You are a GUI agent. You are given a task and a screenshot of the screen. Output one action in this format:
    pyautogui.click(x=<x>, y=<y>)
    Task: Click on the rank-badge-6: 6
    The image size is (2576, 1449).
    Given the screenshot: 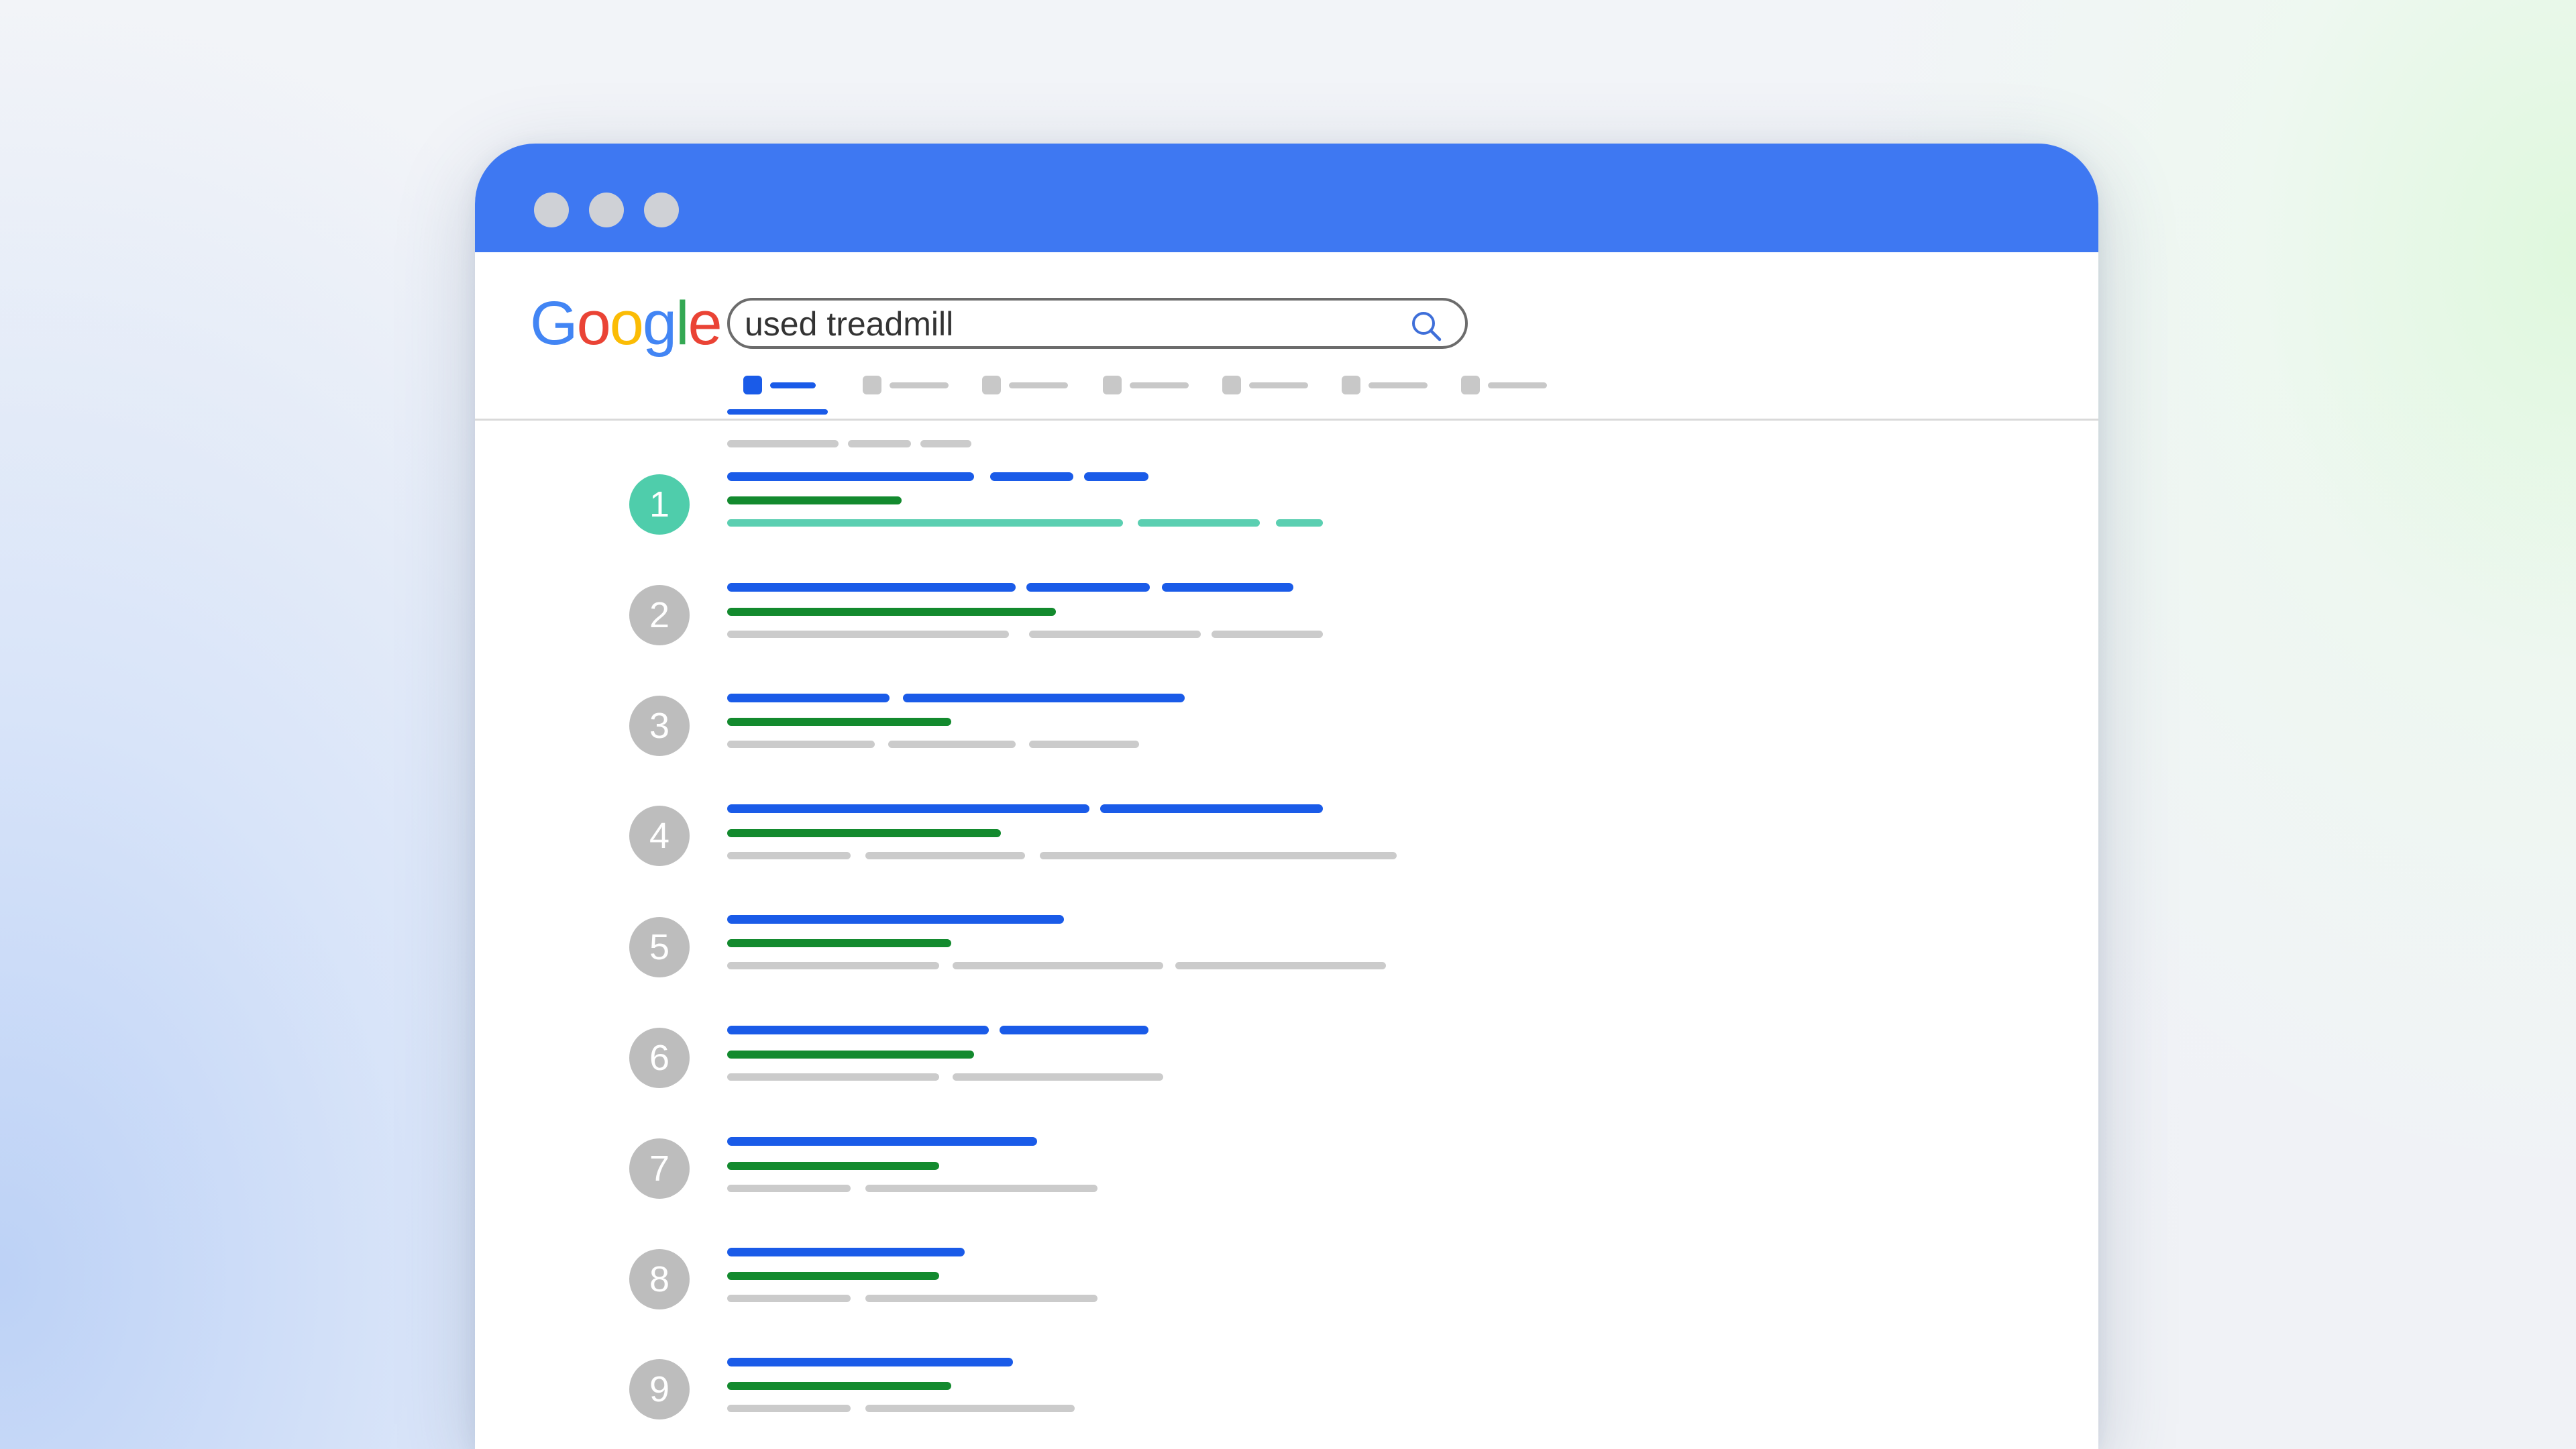 What is the action you would take?
    pyautogui.click(x=659, y=1058)
    